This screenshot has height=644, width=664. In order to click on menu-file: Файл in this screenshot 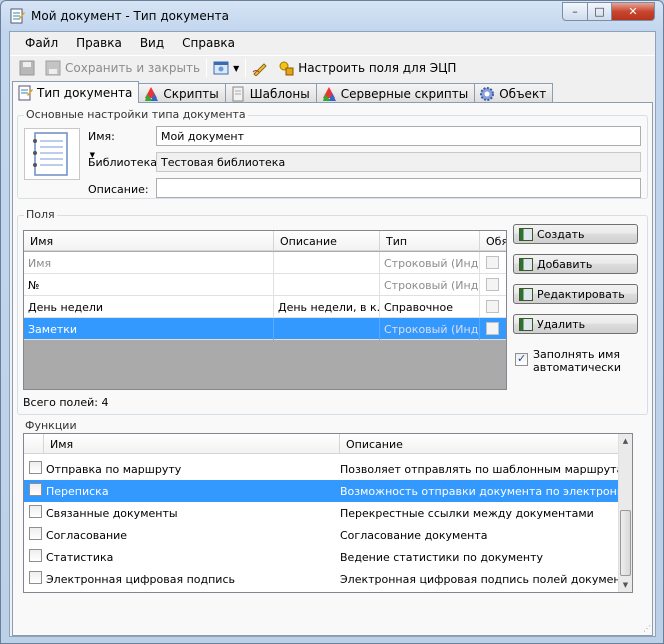, I will do `click(41, 43)`.